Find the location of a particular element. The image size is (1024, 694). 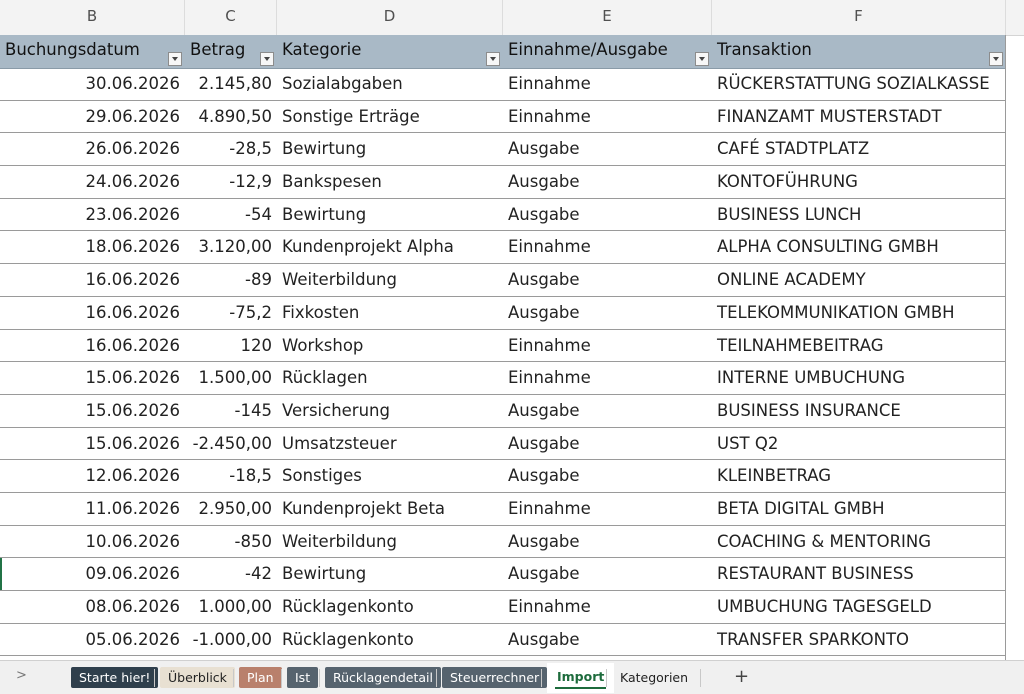

cell-buchungsdatum: 11.06.2026 is located at coordinates (92, 509).